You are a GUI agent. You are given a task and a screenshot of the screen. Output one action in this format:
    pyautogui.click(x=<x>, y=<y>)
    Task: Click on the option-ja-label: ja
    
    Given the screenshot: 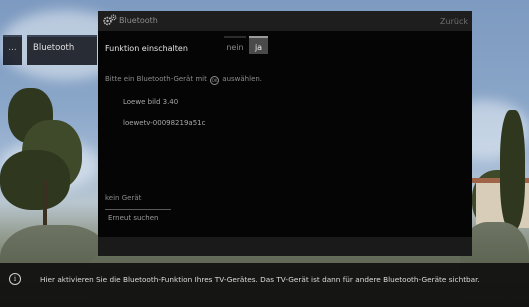 What is the action you would take?
    pyautogui.click(x=258, y=47)
    